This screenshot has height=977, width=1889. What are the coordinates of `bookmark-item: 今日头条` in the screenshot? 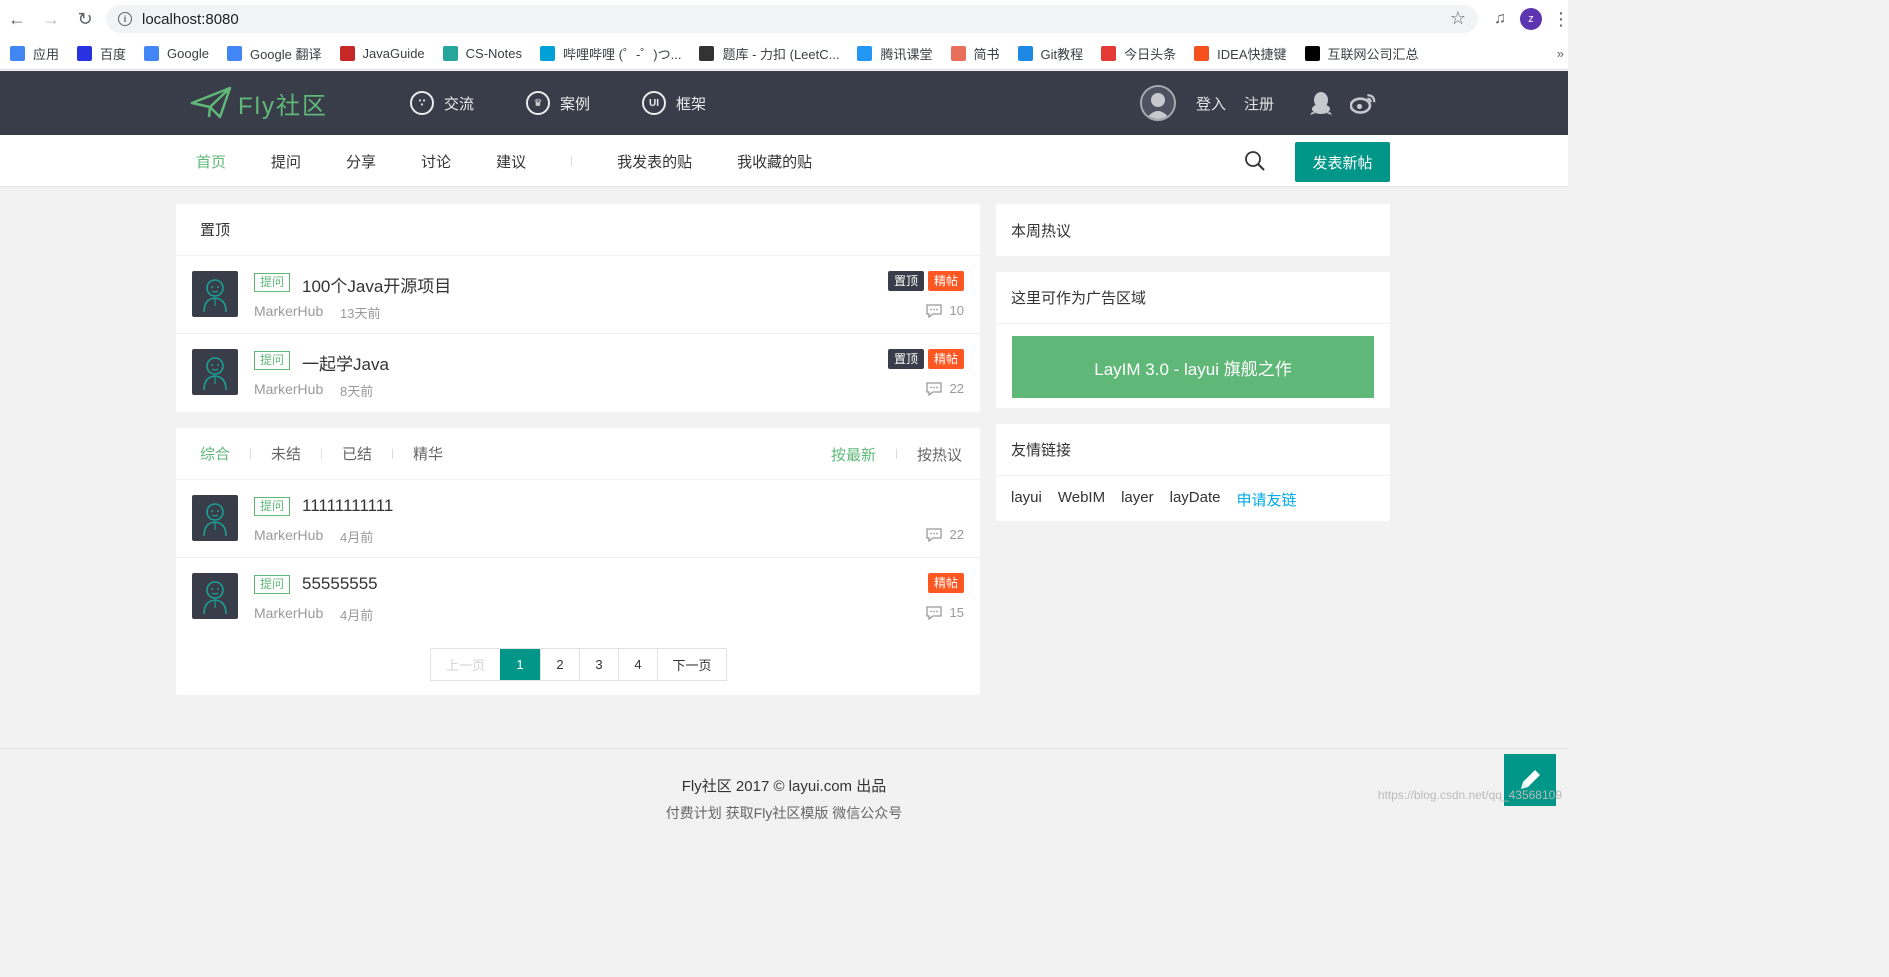 It's located at (1138, 53).